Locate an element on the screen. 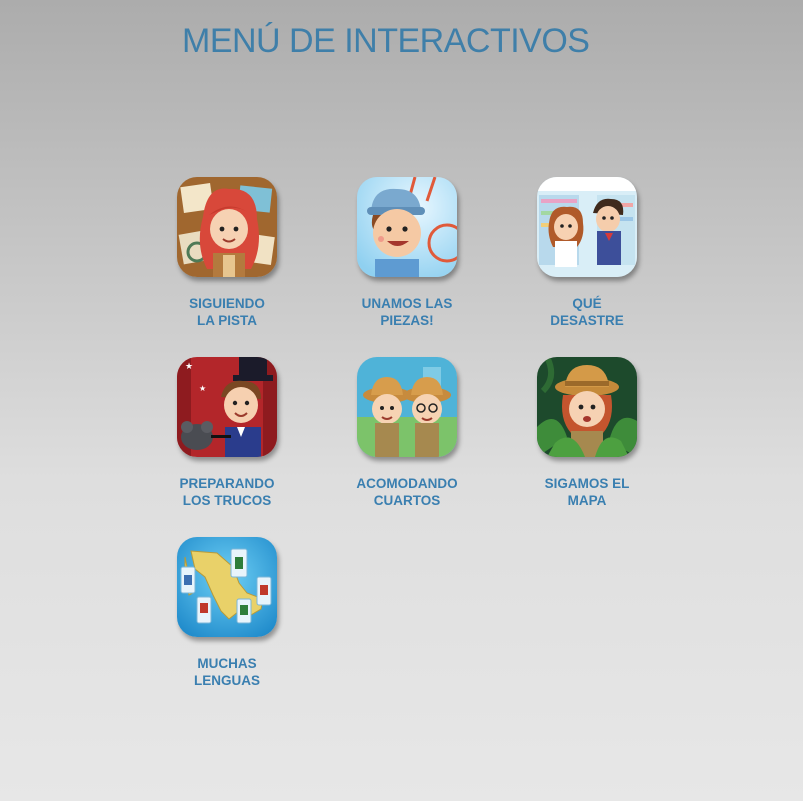 Image resolution: width=803 pixels, height=801 pixels. game-label-line: LA PISTA is located at coordinates (227, 320).